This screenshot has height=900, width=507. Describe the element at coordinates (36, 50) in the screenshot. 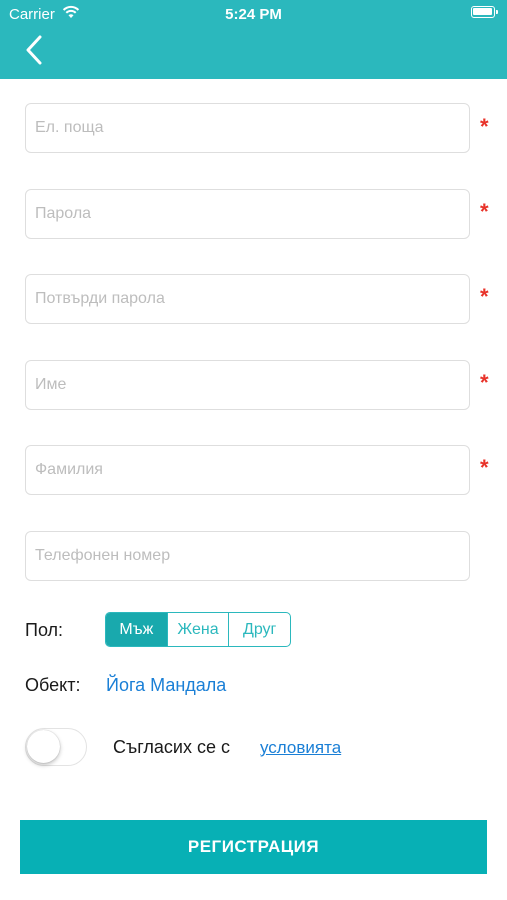

I see `back-chevron-icon` at that location.